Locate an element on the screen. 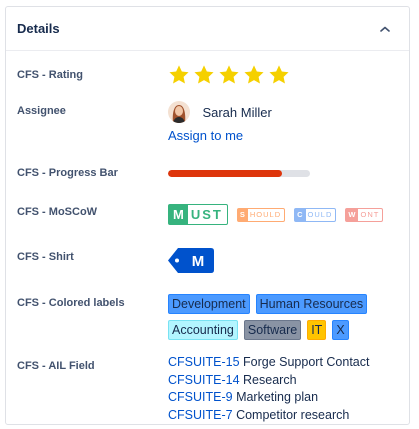  colored-label: Human Resources is located at coordinates (311, 304).